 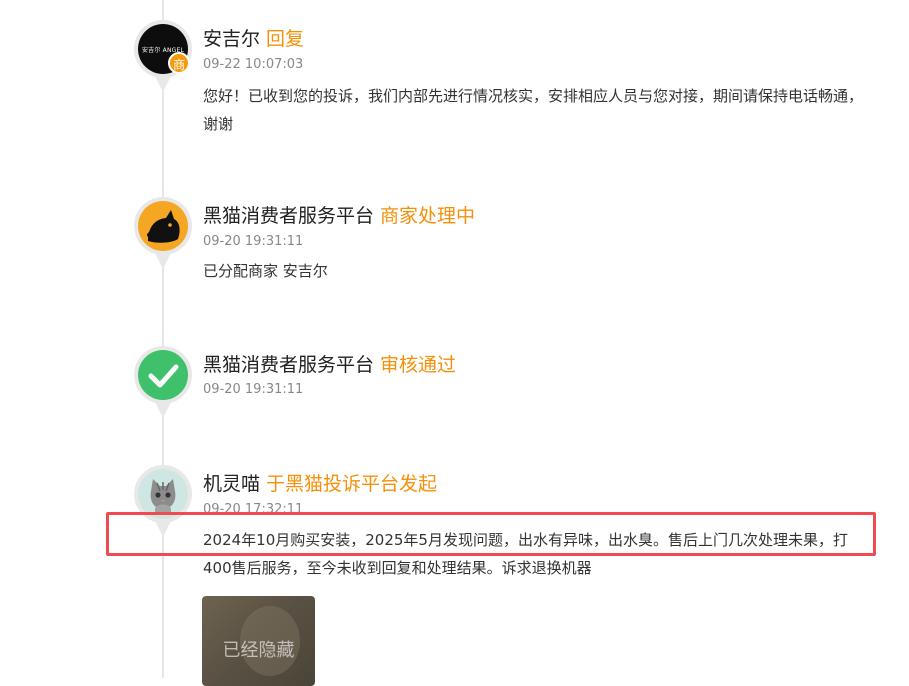 I want to click on entry-header: 黑猫消费者服务平台 商家处理中, so click(x=339, y=214).